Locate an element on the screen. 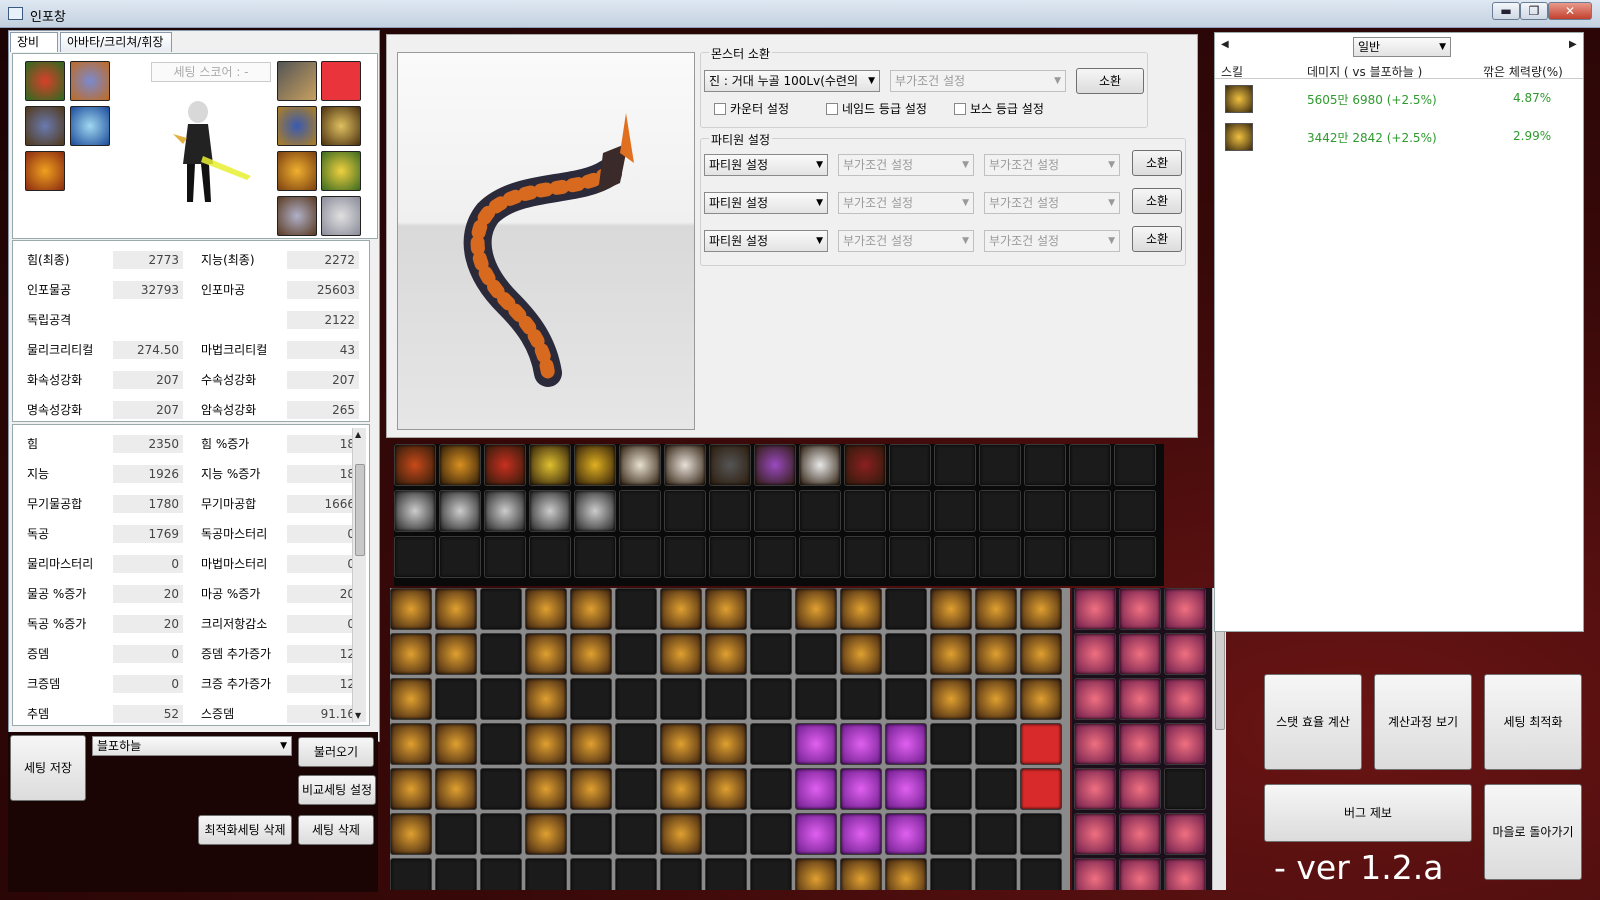 This screenshot has width=1600, height=900. equip-slot-ring is located at coordinates (297, 171).